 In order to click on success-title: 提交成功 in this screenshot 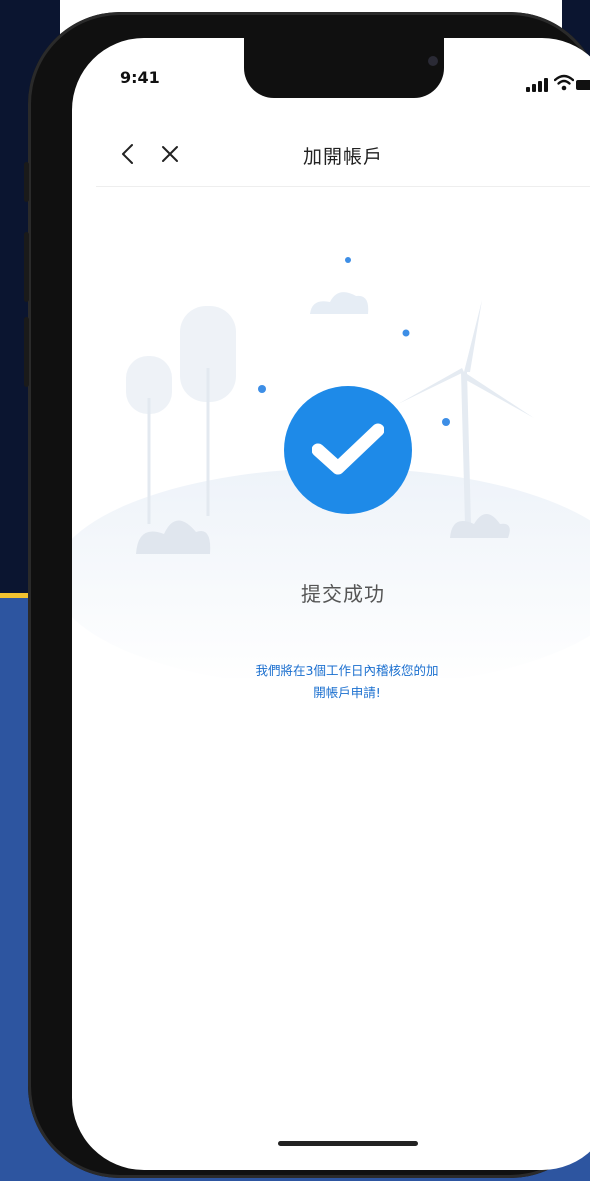, I will do `click(343, 594)`.